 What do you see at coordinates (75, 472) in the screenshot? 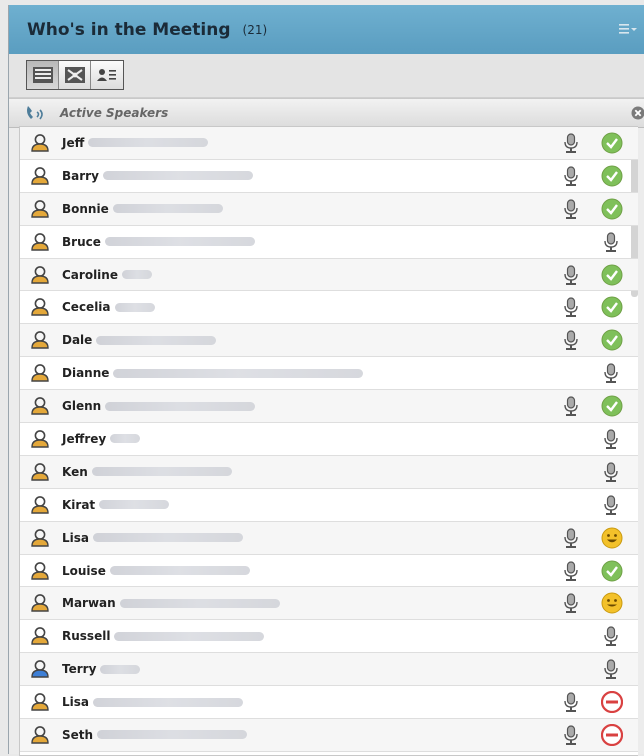
I see `attendee-name: Ken` at bounding box center [75, 472].